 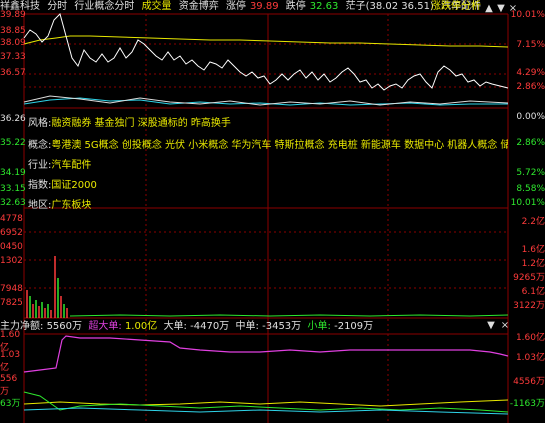 What do you see at coordinates (529, 382) in the screenshot?
I see `flow-right-2: 4556万` at bounding box center [529, 382].